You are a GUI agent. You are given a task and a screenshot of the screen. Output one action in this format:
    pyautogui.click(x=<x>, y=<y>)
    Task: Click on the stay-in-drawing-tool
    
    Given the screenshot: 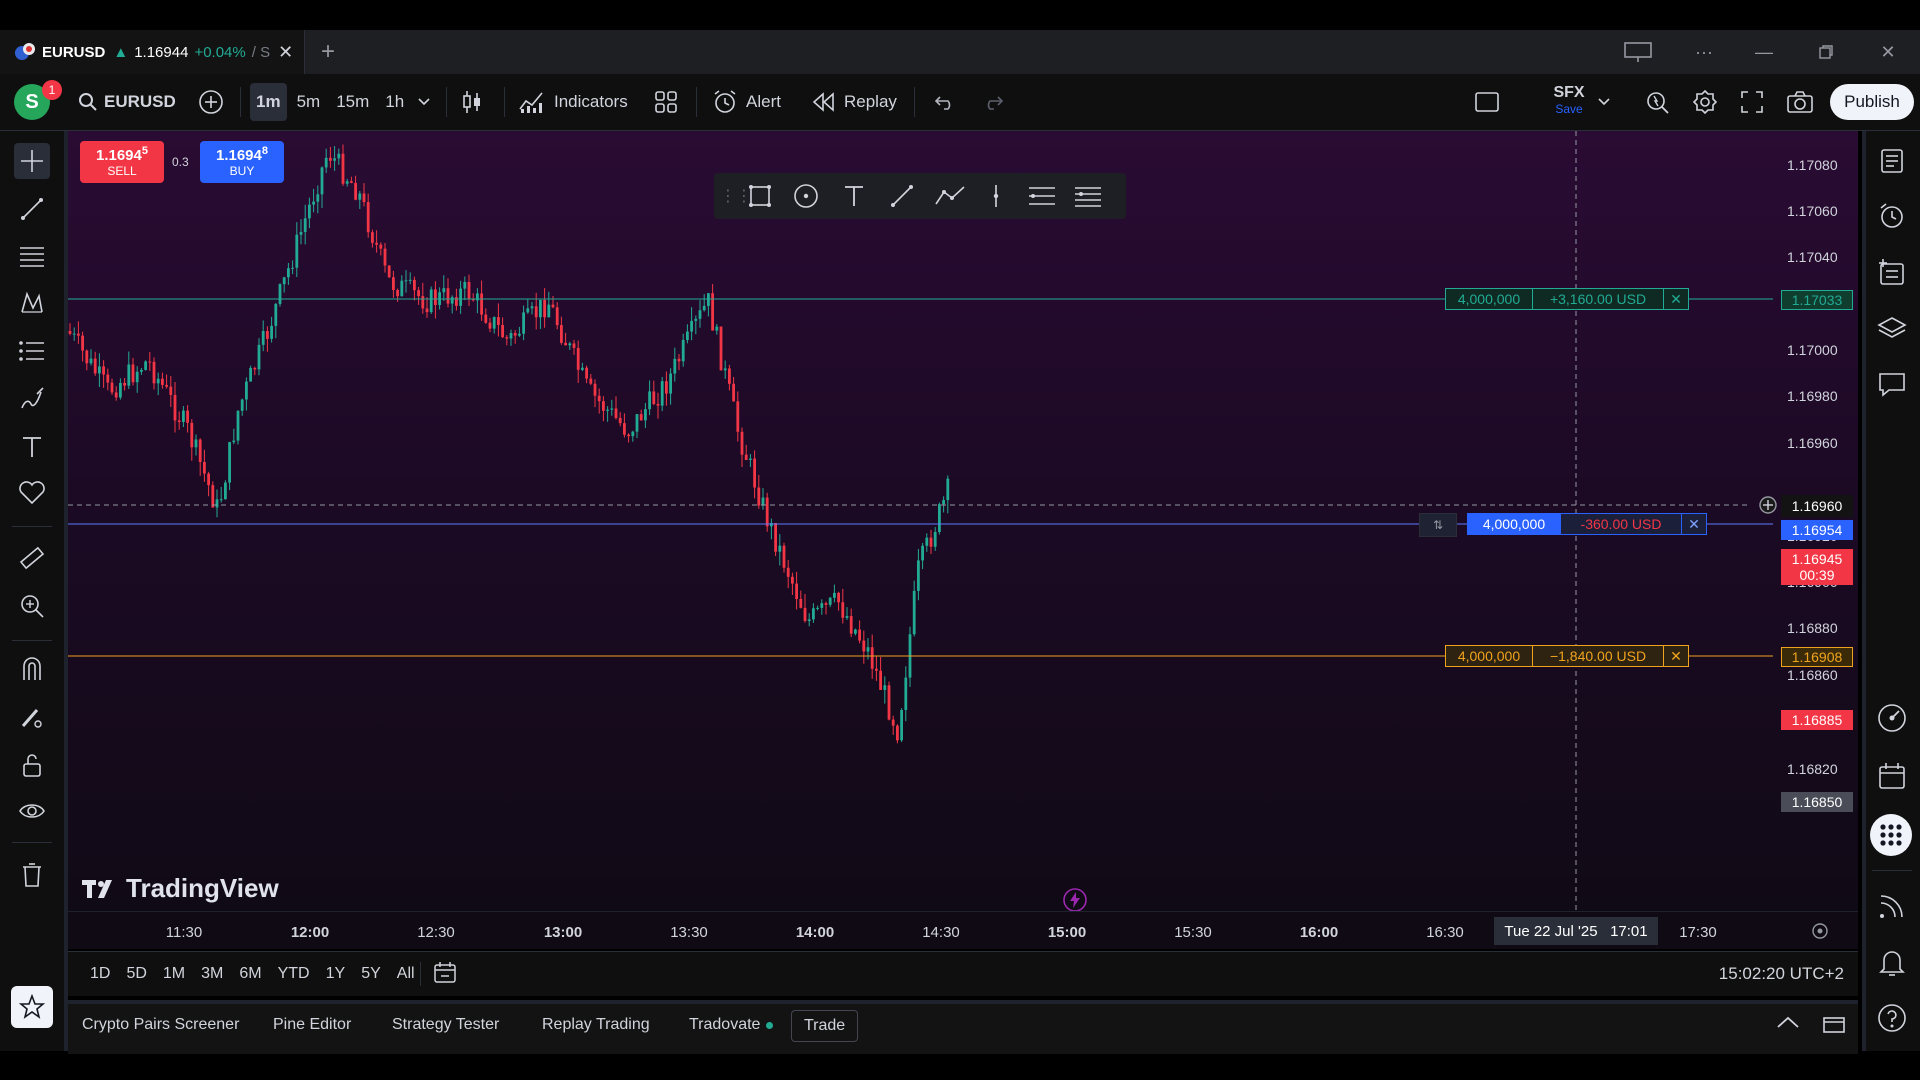 What is the action you would take?
    pyautogui.click(x=32, y=717)
    